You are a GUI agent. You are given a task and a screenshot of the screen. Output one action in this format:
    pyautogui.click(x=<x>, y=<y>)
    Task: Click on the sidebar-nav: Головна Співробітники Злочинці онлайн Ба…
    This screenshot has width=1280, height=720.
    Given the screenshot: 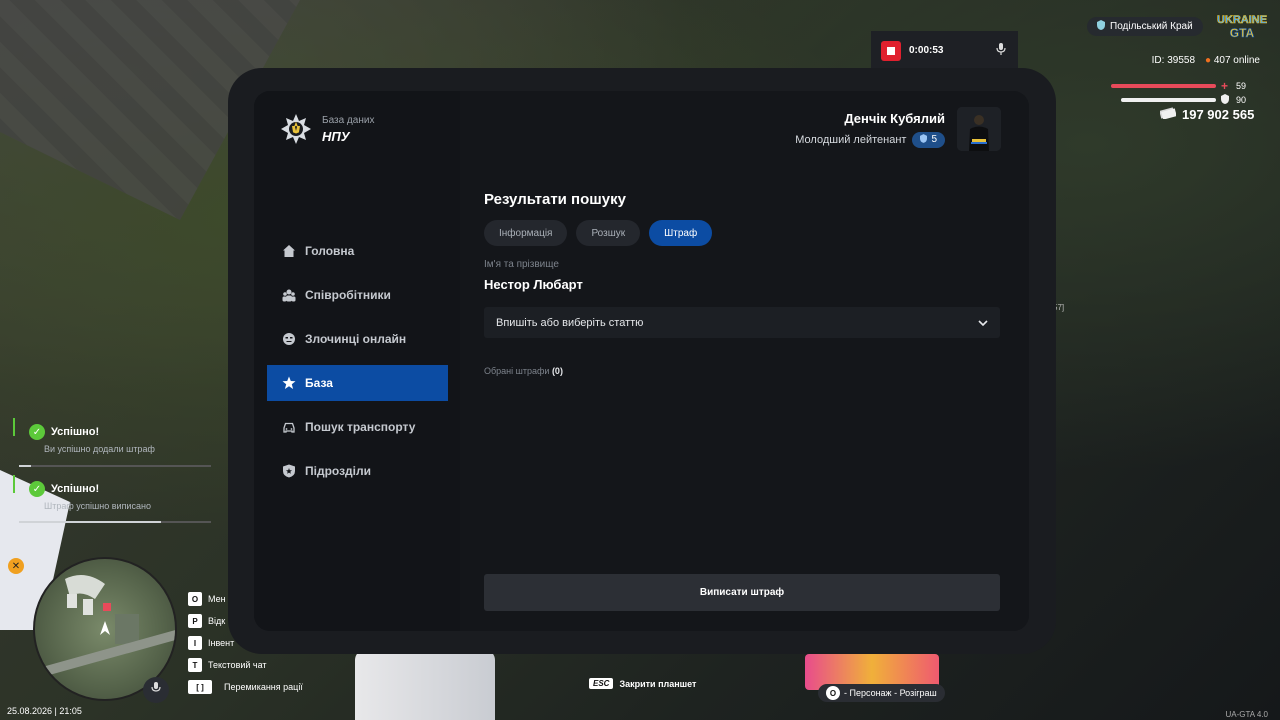 What is the action you would take?
    pyautogui.click(x=357, y=365)
    